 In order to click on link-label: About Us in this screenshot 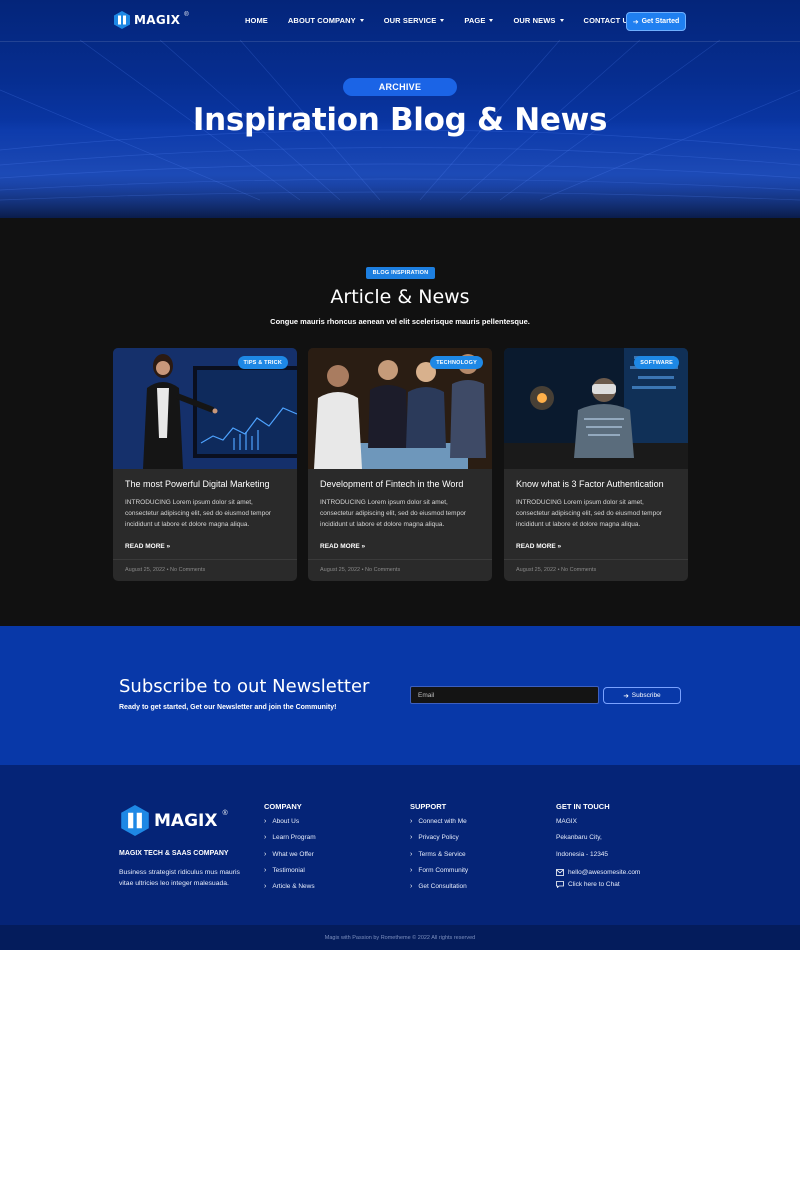, I will do `click(286, 821)`.